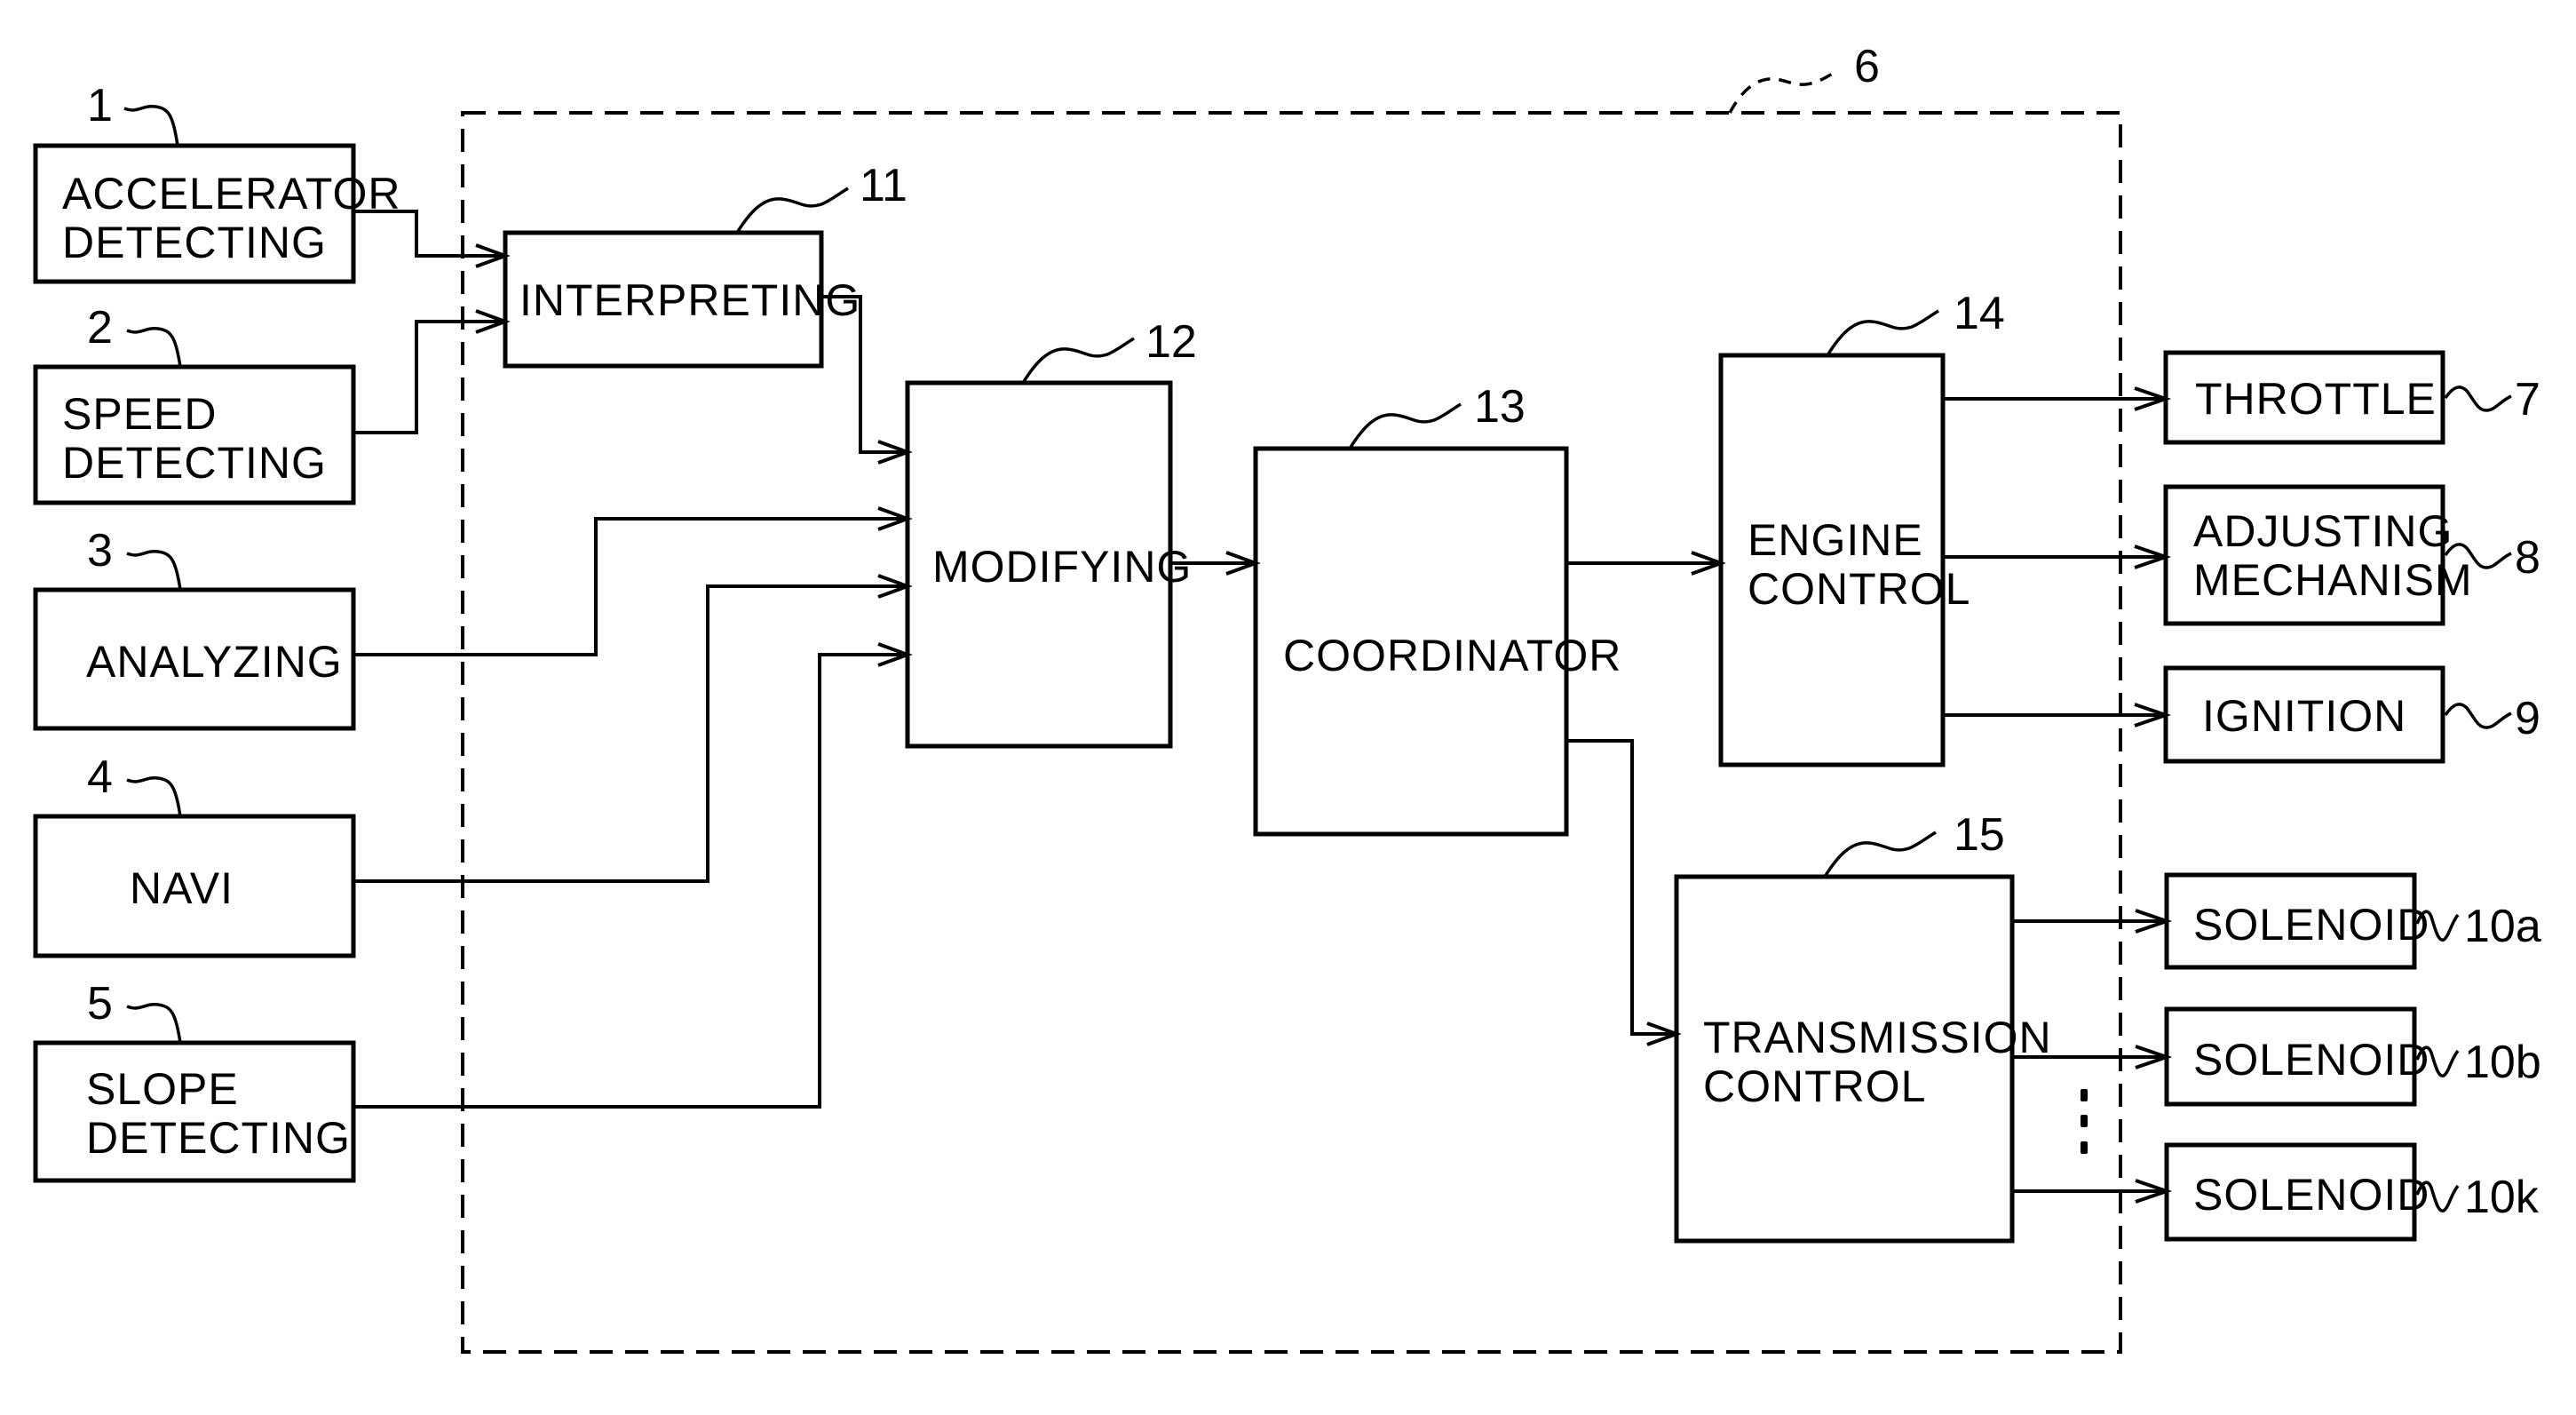  I want to click on block-navi: NAVI, so click(194, 886).